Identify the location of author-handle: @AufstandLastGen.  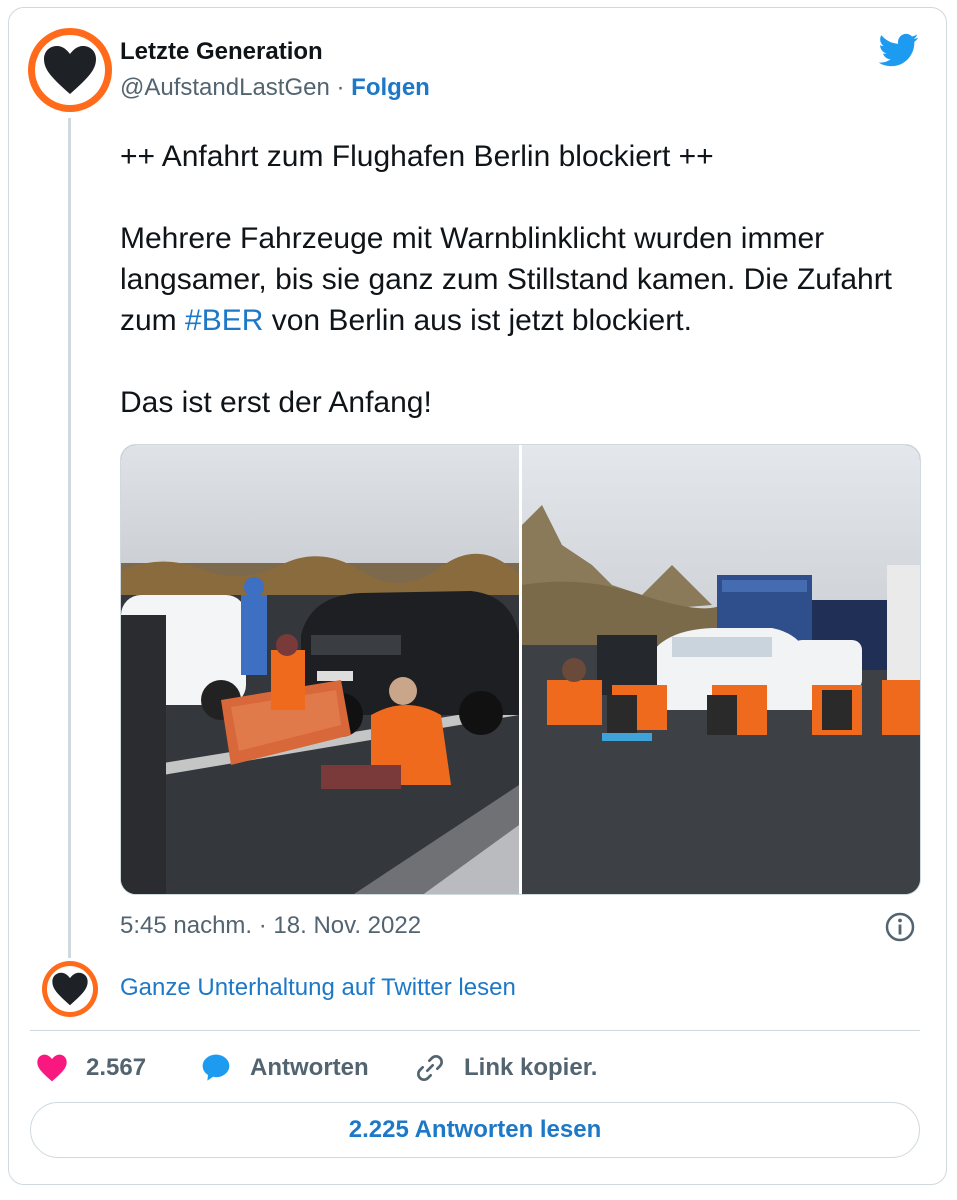
(225, 87).